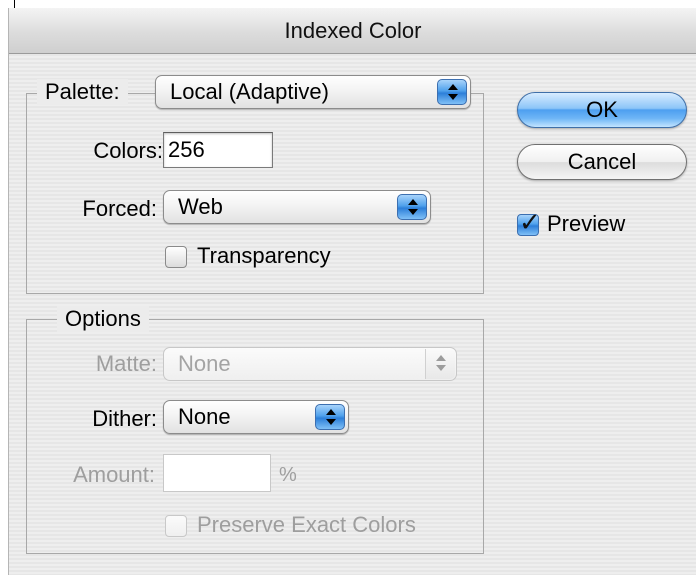 This screenshot has width=696, height=575. I want to click on dither-select: None, so click(256, 417).